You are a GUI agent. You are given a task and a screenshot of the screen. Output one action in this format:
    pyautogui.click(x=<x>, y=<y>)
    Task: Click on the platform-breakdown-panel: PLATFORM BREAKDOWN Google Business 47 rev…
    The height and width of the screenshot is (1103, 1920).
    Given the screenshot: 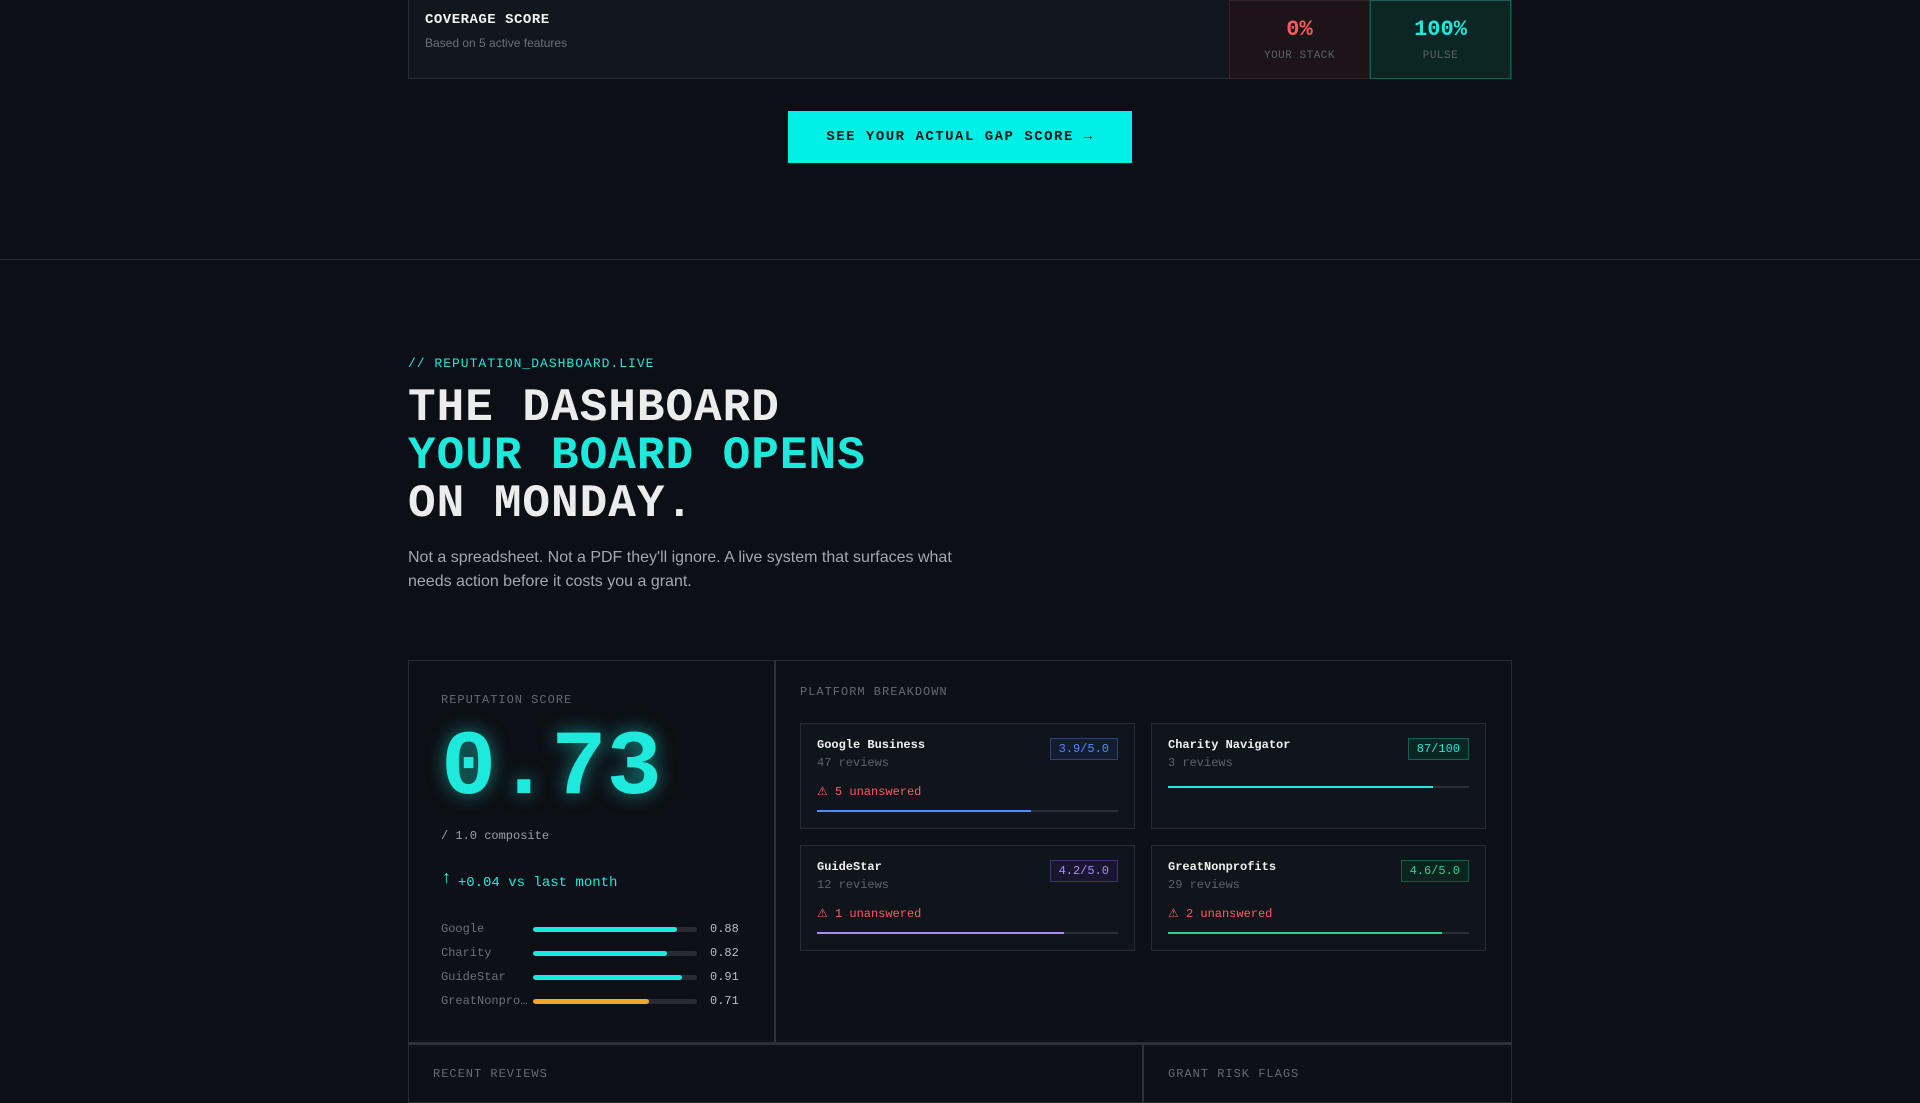 What is the action you would take?
    pyautogui.click(x=1144, y=851)
    